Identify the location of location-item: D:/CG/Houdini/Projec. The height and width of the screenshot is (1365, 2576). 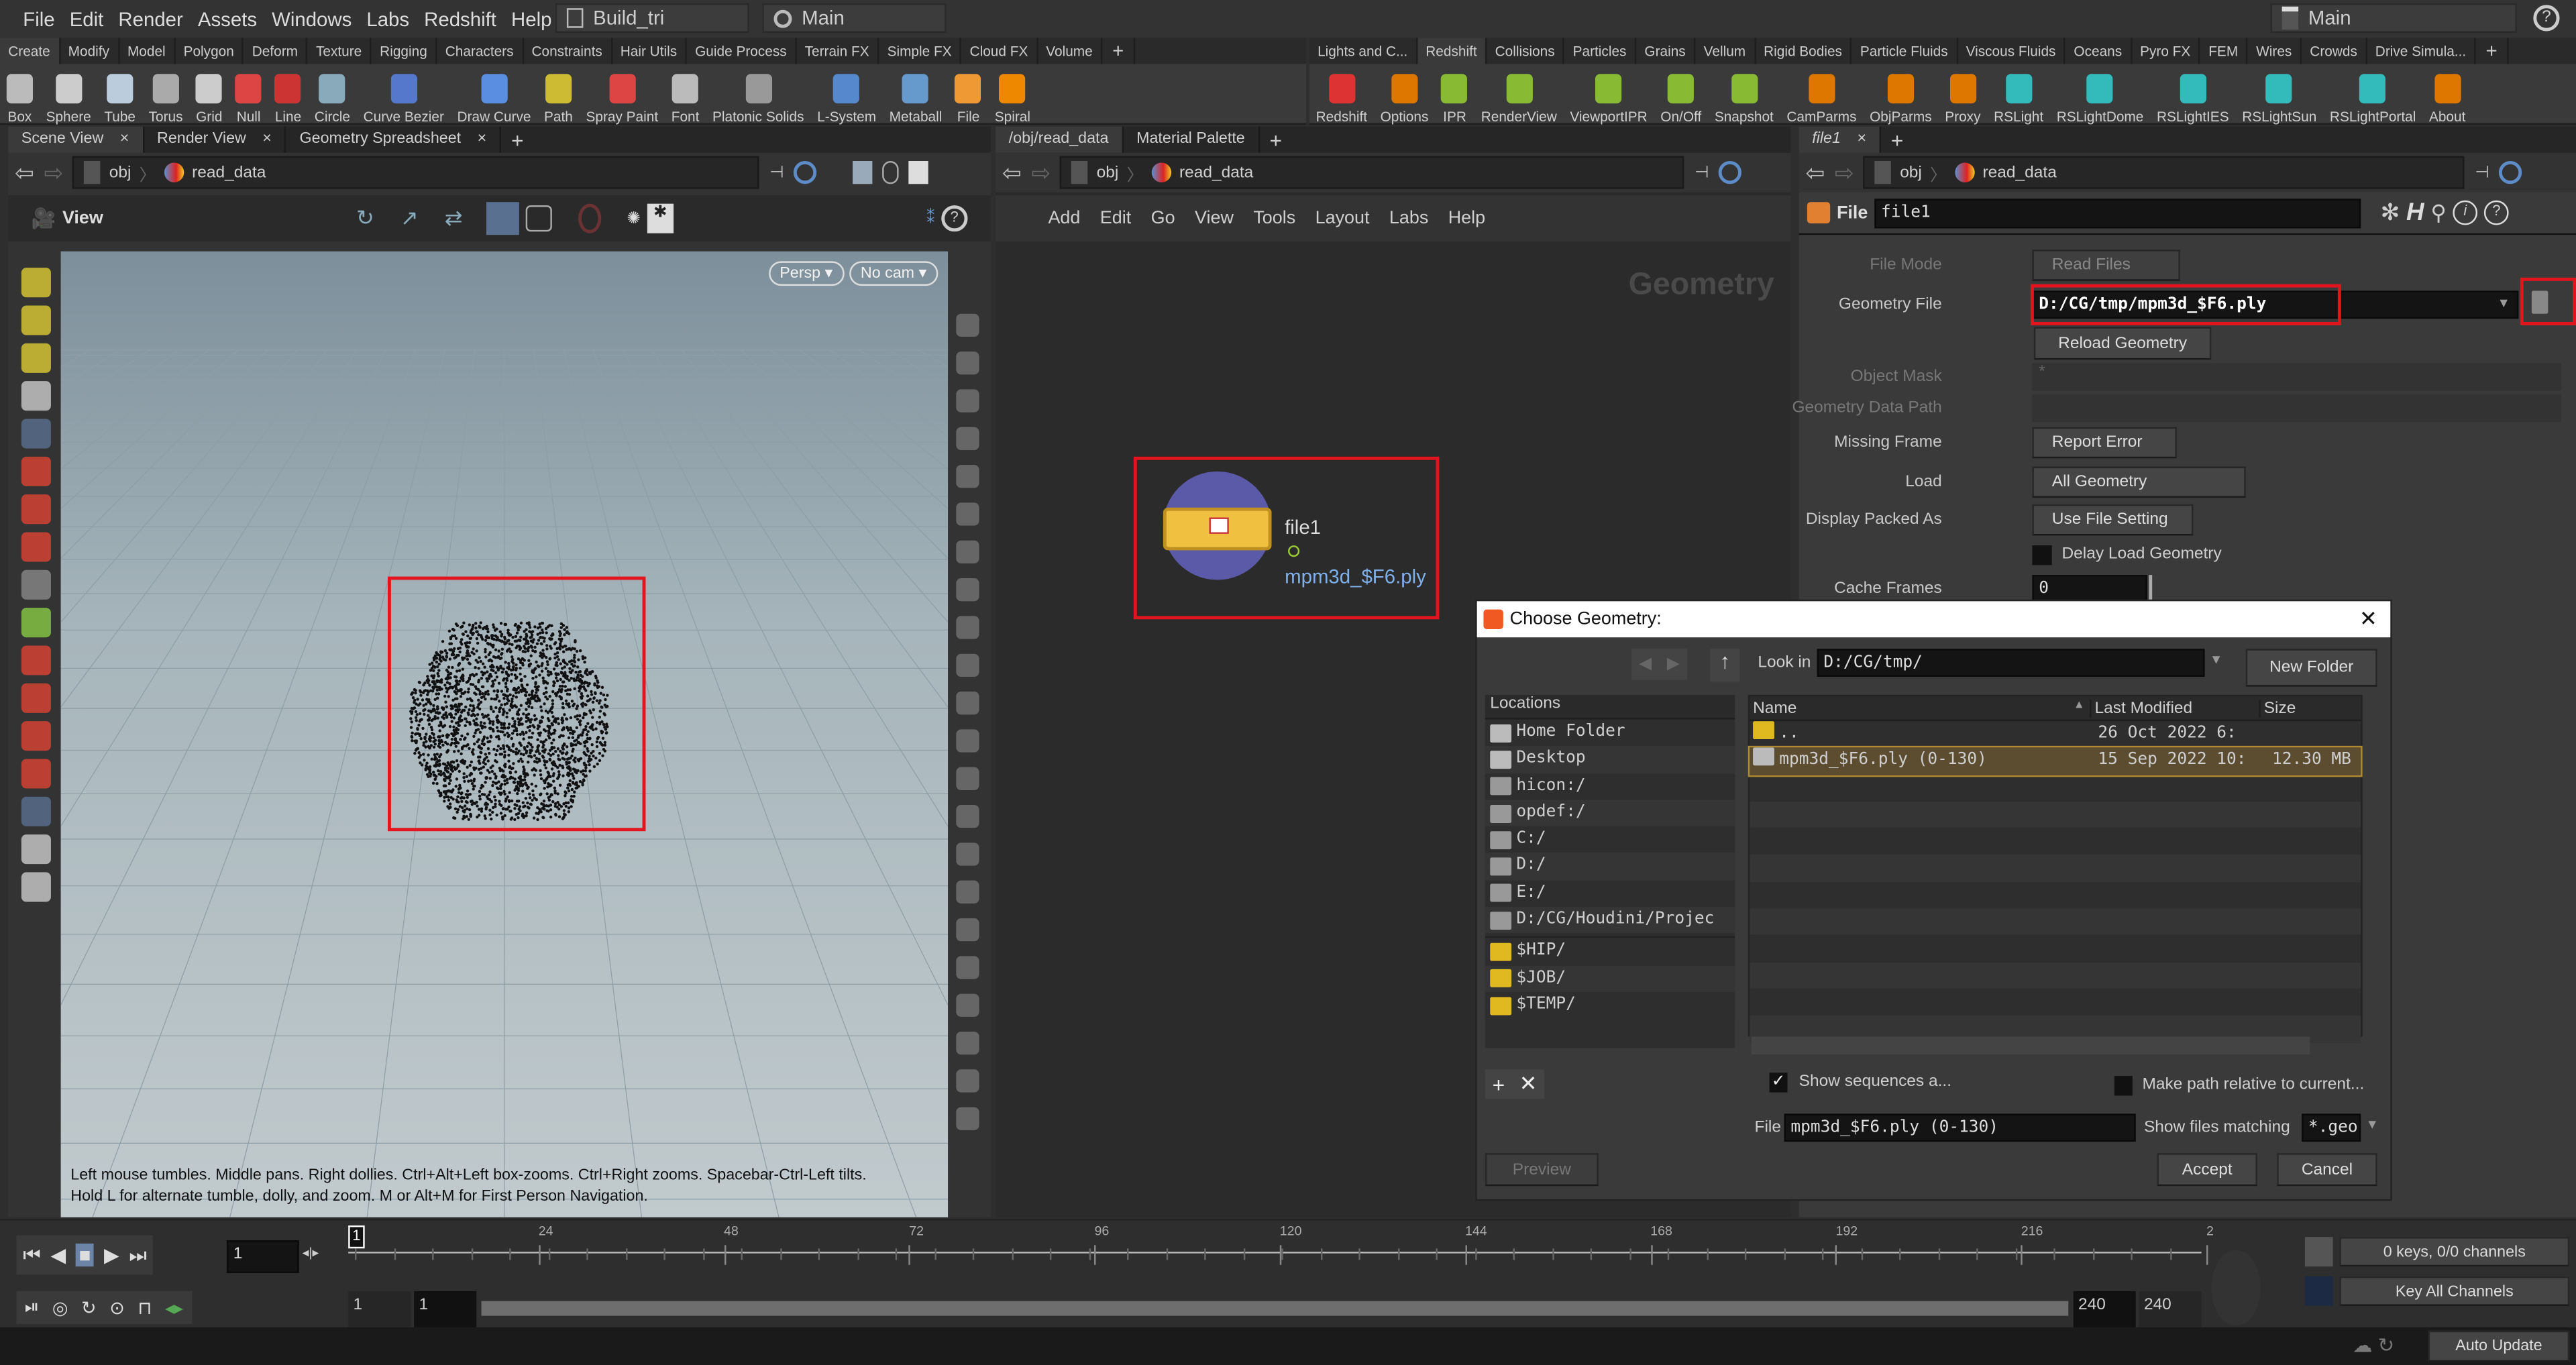
(1610, 921).